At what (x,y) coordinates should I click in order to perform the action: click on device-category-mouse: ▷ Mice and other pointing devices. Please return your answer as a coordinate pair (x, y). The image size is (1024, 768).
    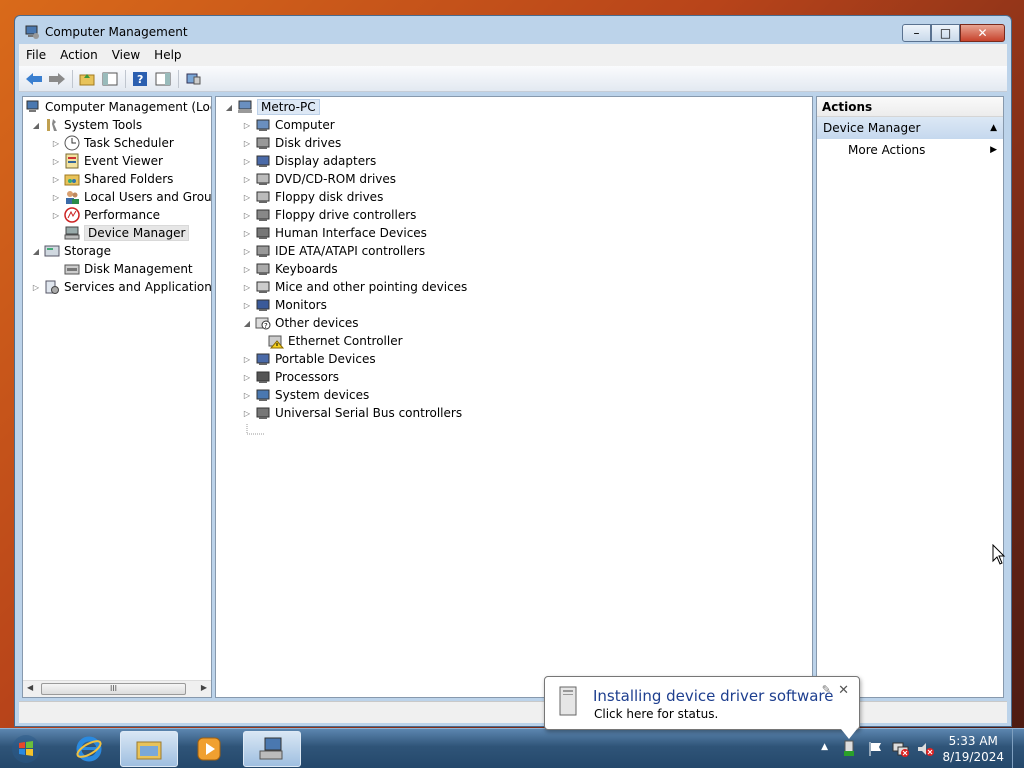
    Looking at the image, I should click on (354, 287).